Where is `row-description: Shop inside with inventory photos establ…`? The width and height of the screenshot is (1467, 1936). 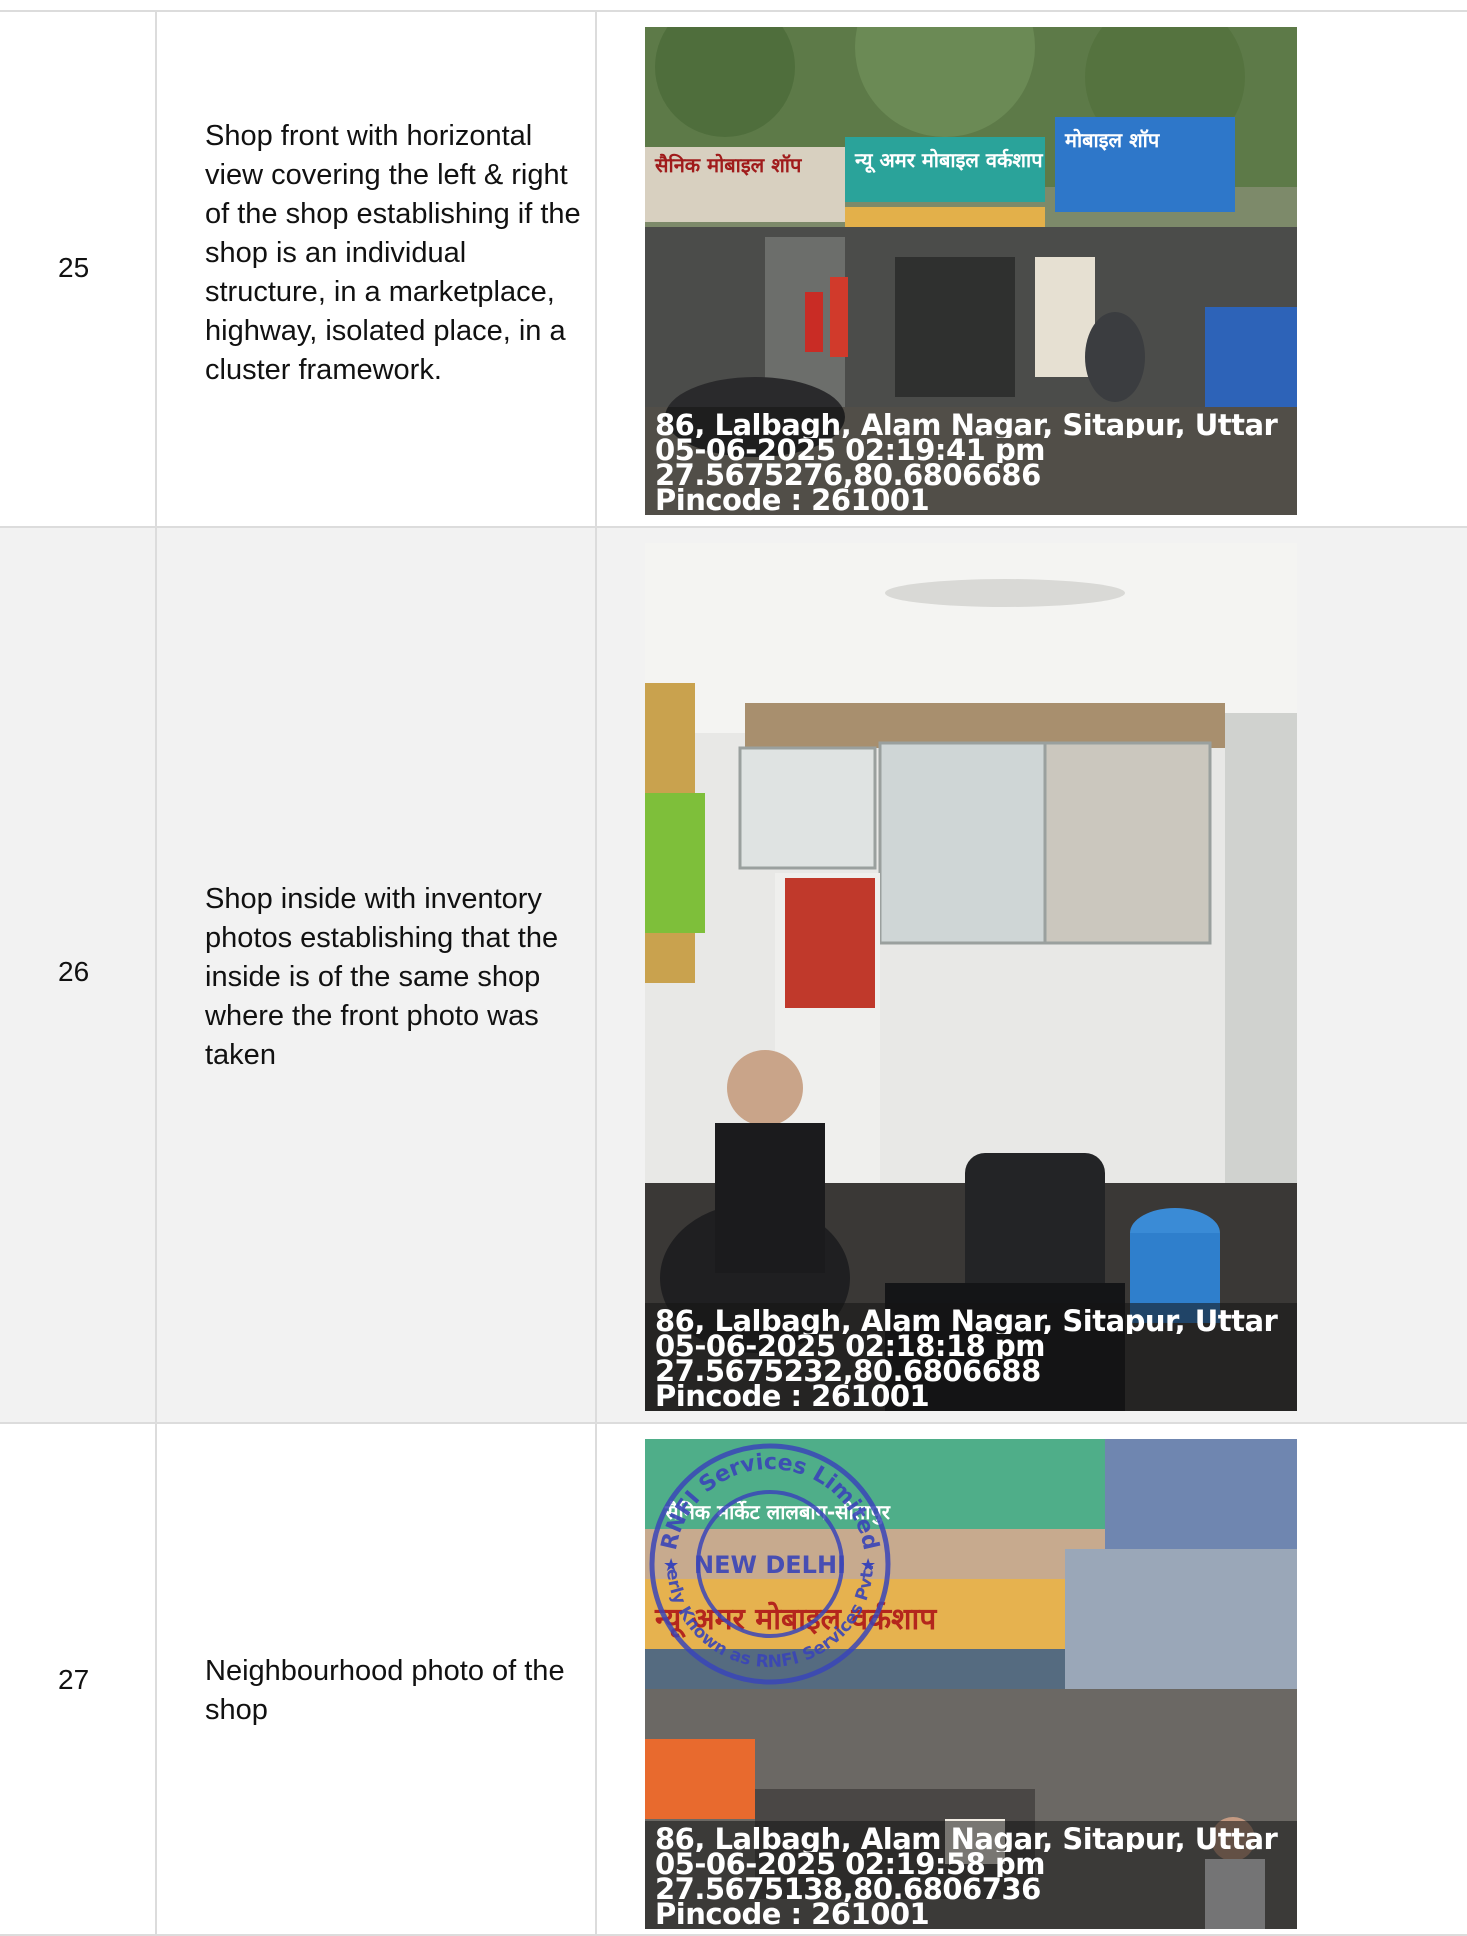
row-description: Shop inside with inventory photos establ… is located at coordinates (382, 977).